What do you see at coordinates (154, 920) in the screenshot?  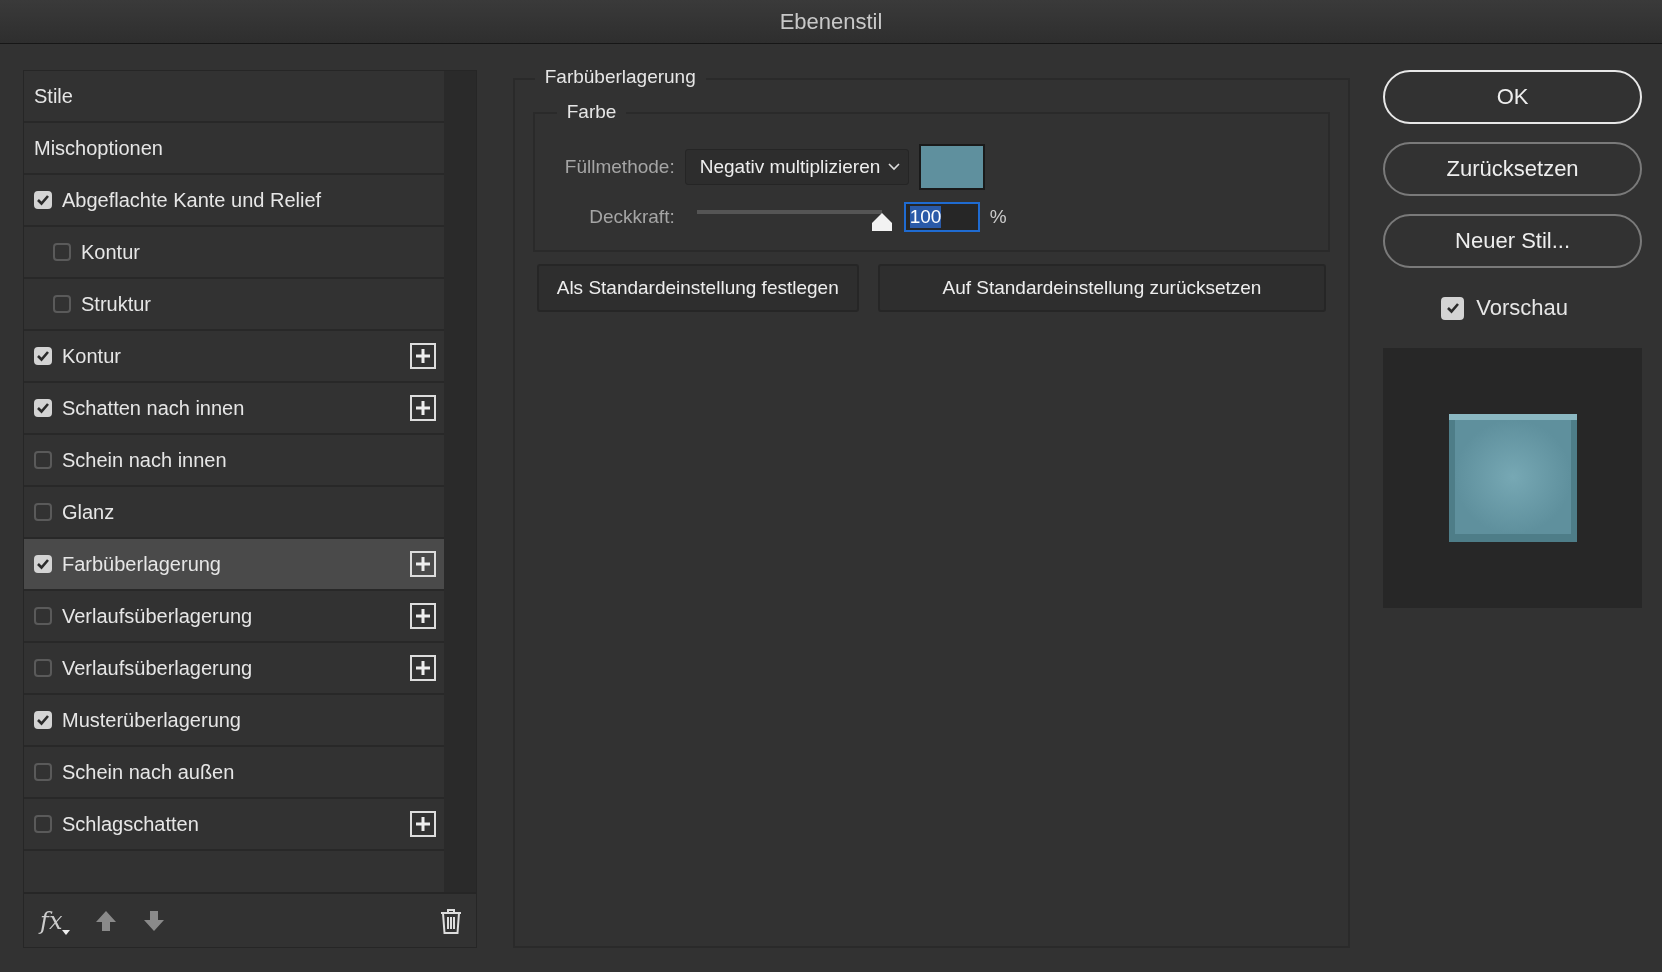 I see `arrow-down-icon` at bounding box center [154, 920].